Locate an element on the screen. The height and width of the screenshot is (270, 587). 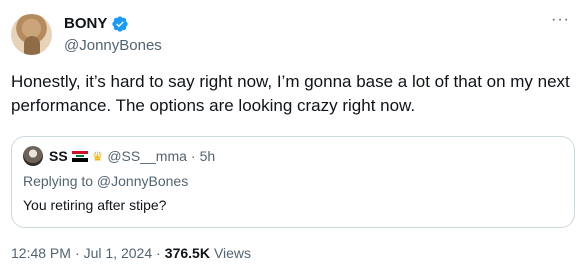
tweet-date: Jul 1, 2024 is located at coordinates (118, 253).